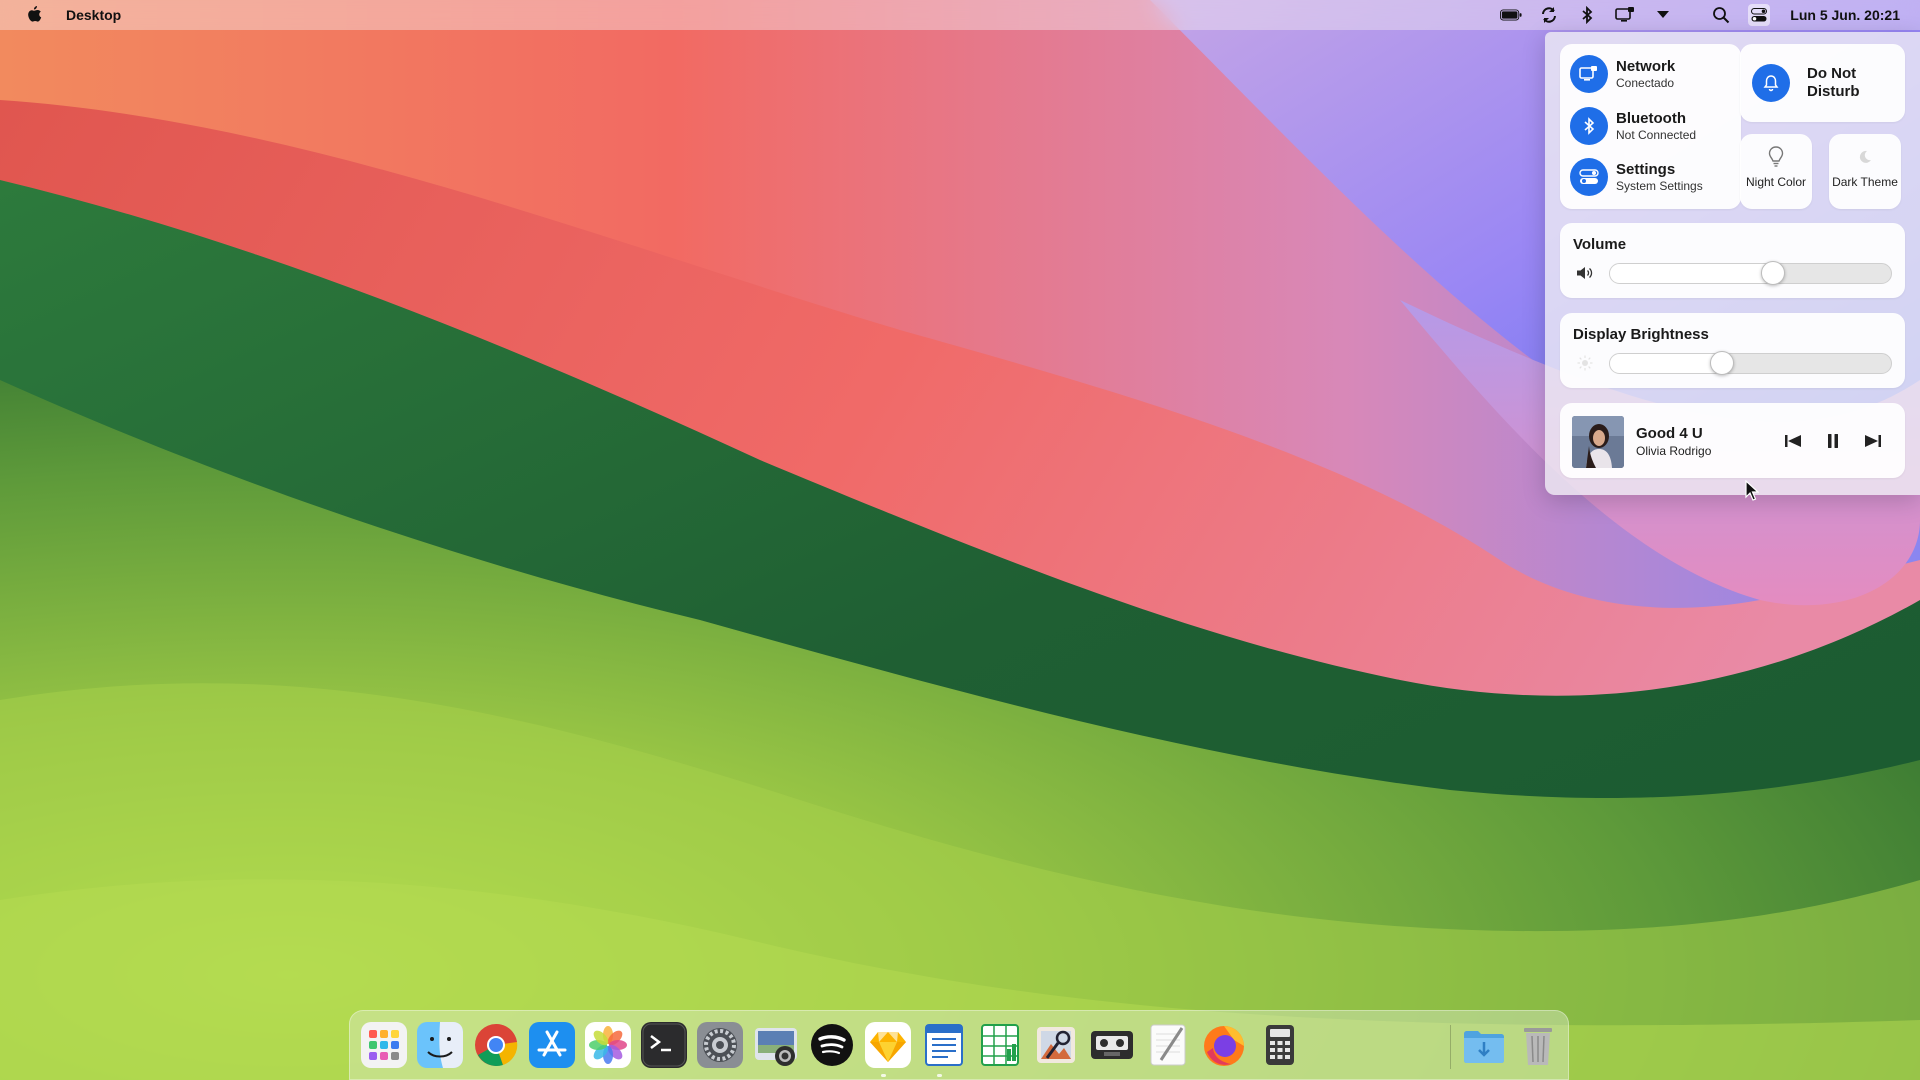 The height and width of the screenshot is (1080, 1920). I want to click on bluetooth-title: Bluetooth, so click(1651, 118).